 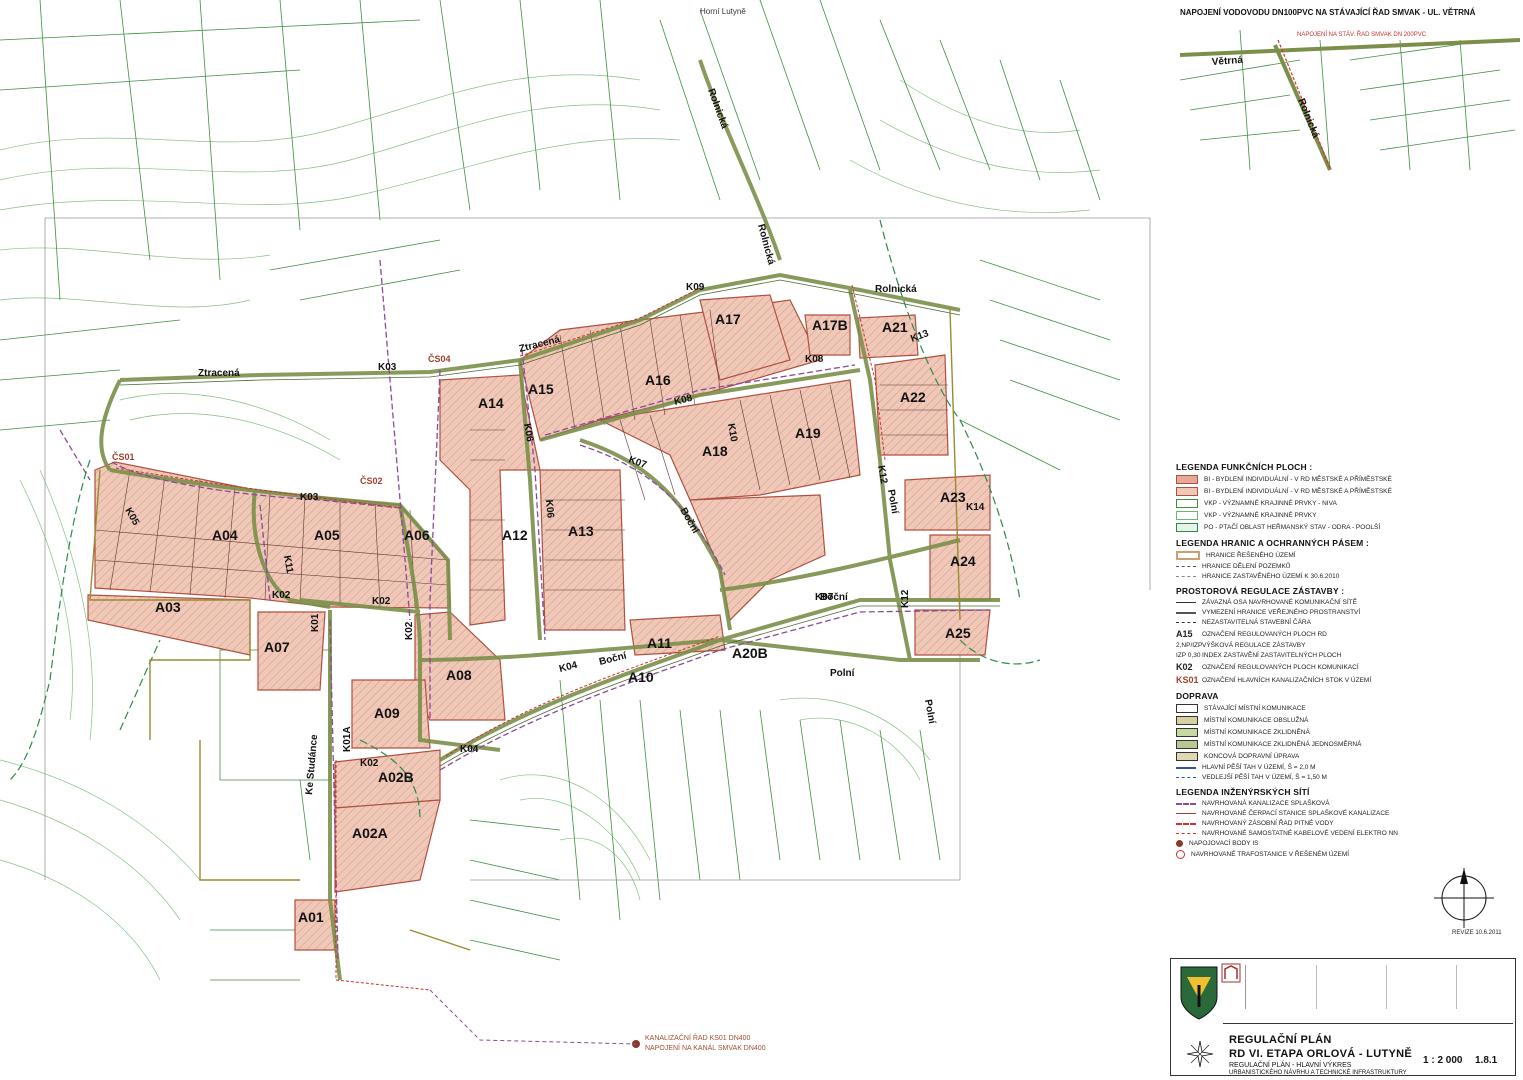 I want to click on plot-label: A17, so click(x=728, y=319).